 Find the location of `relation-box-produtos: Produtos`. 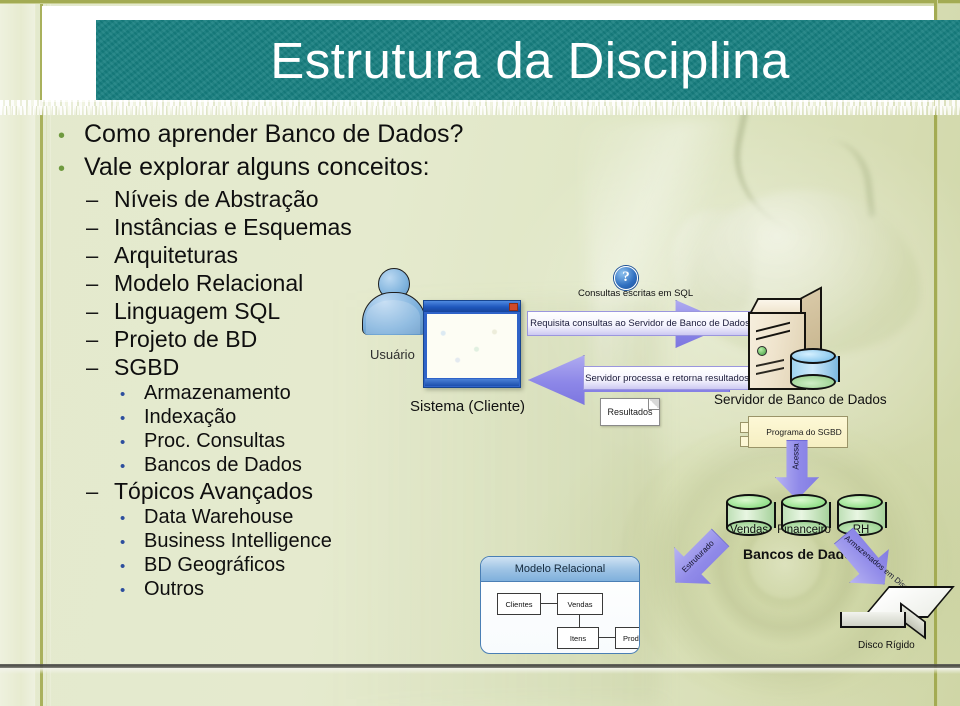

relation-box-produtos: Produtos is located at coordinates (627, 638).